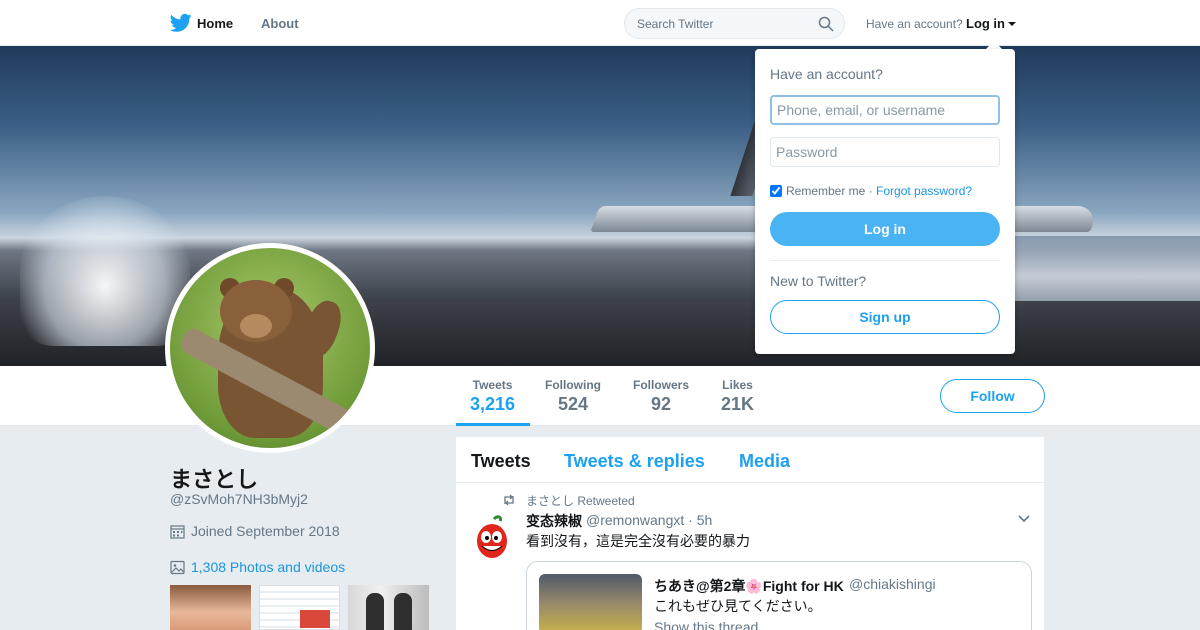 The image size is (1200, 630). Describe the element at coordinates (764, 461) in the screenshot. I see `tab-media: Media` at that location.